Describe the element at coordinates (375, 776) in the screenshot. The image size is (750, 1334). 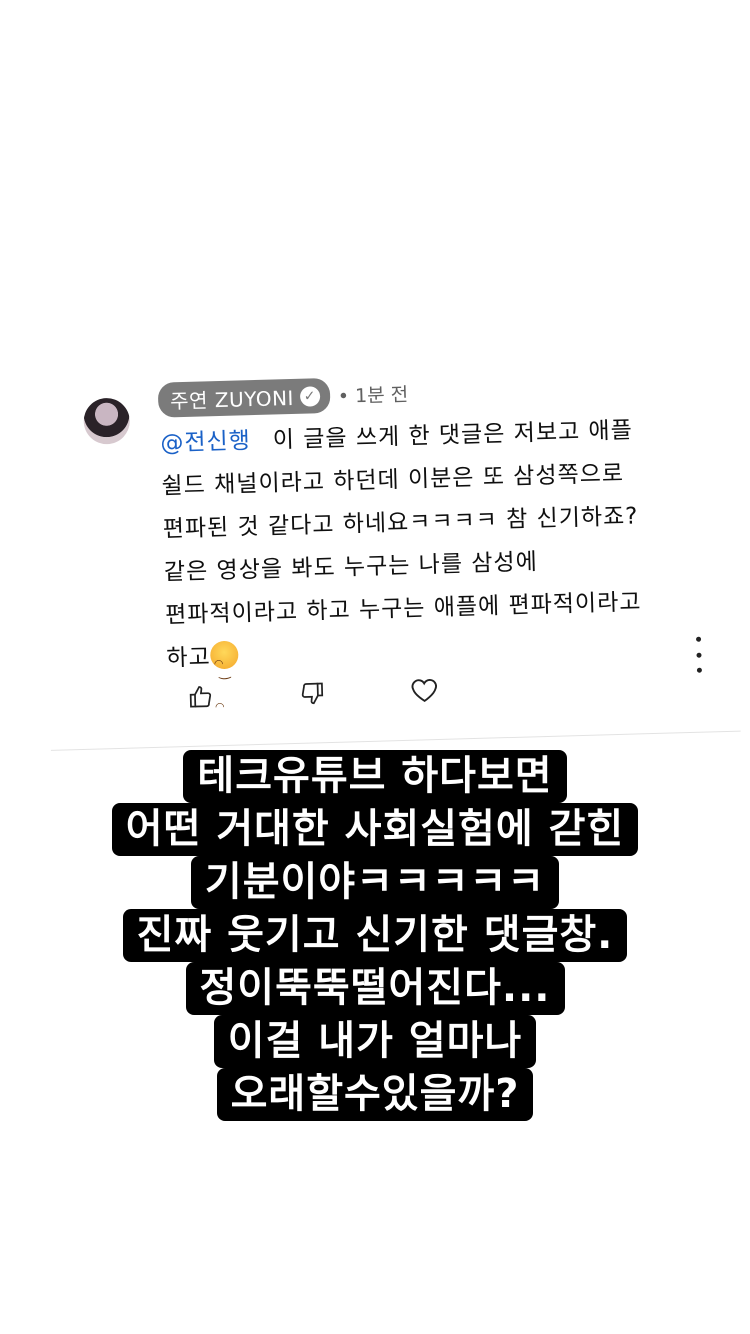
I see `caption-line: 테크유튜브 하다보면` at that location.